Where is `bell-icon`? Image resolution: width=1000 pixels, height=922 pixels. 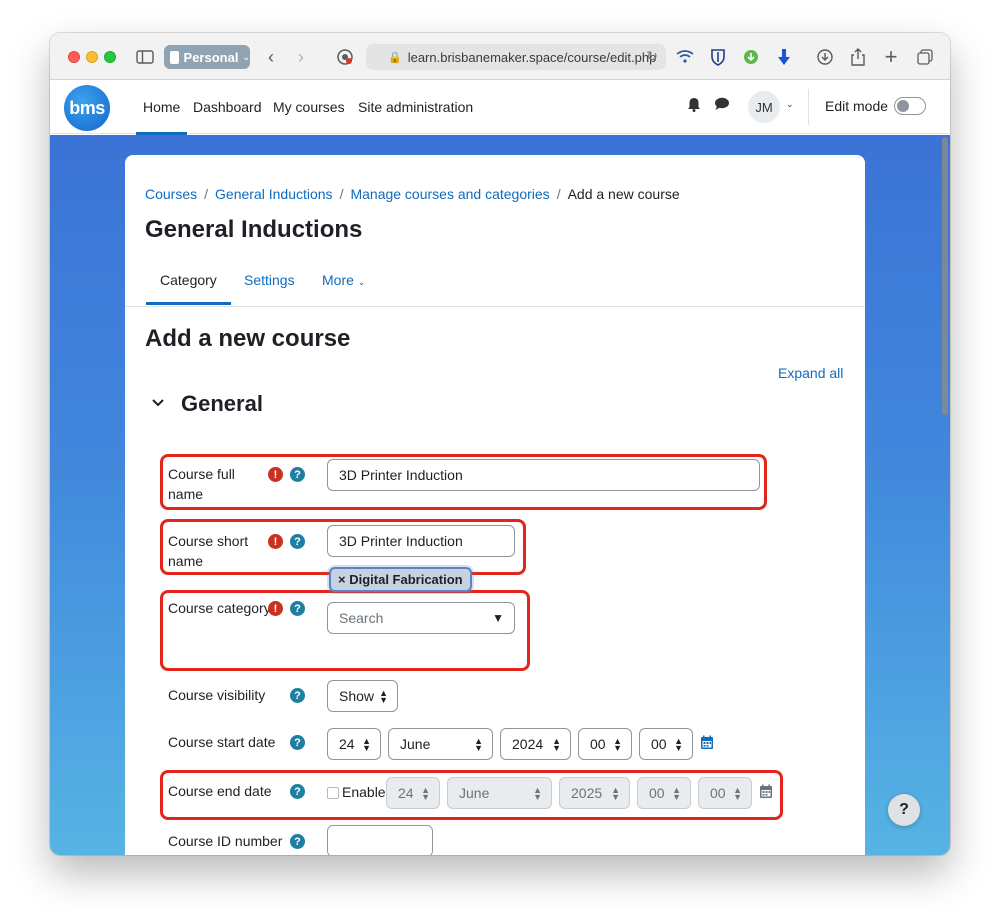 bell-icon is located at coordinates (694, 106).